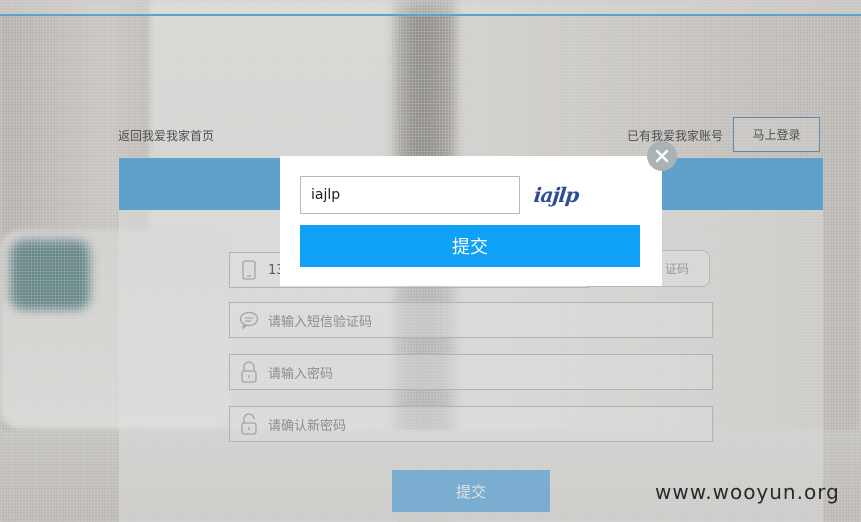 Image resolution: width=861 pixels, height=522 pixels. What do you see at coordinates (747, 492) in the screenshot?
I see `watermark: www.wooyun.org` at bounding box center [747, 492].